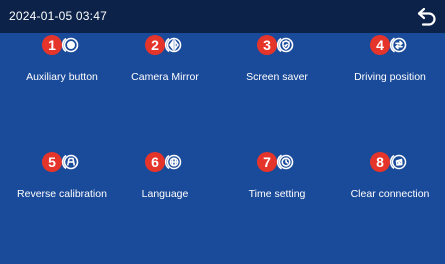  Describe the element at coordinates (165, 180) in the screenshot. I see `menu-item-language: 6 Language` at that location.